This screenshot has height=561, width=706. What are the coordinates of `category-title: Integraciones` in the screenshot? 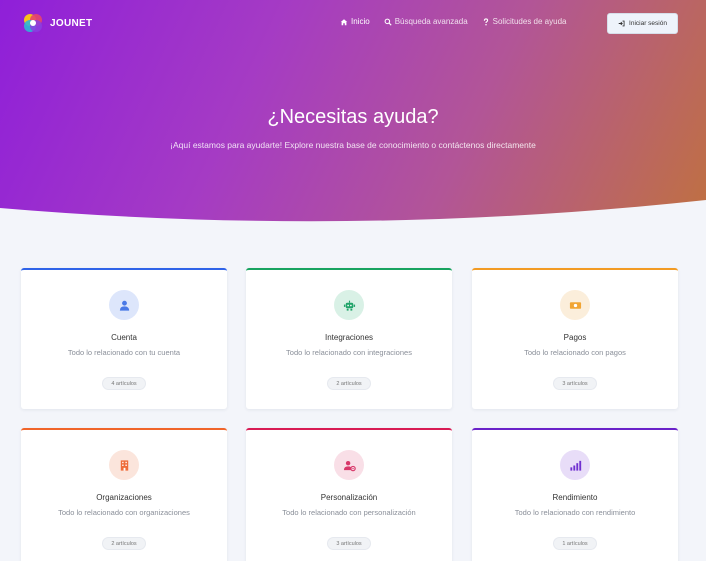 It's located at (349, 337).